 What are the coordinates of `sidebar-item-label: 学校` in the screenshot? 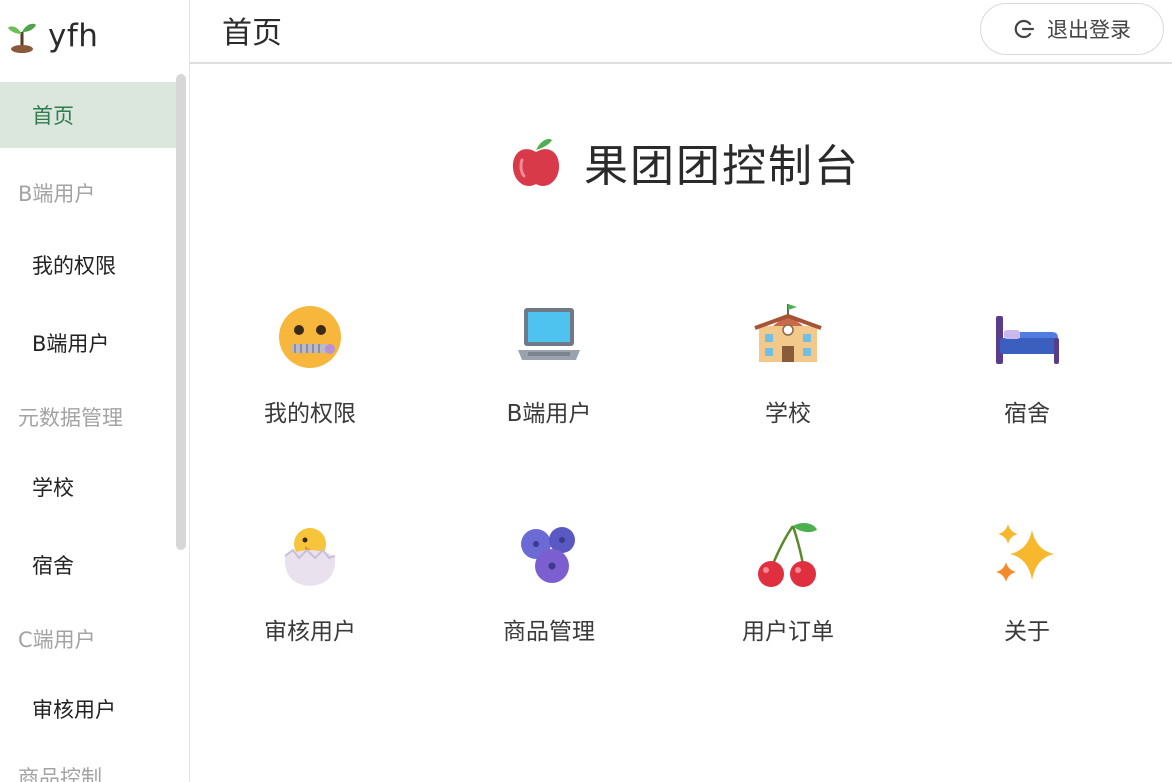 It's located at (53, 488).